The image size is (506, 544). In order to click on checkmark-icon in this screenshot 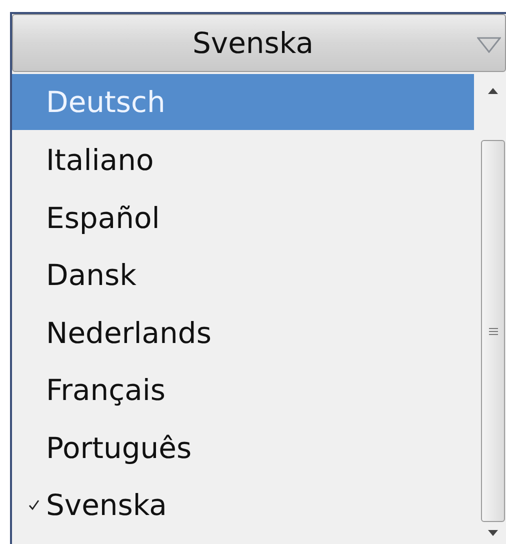, I will do `click(34, 505)`.